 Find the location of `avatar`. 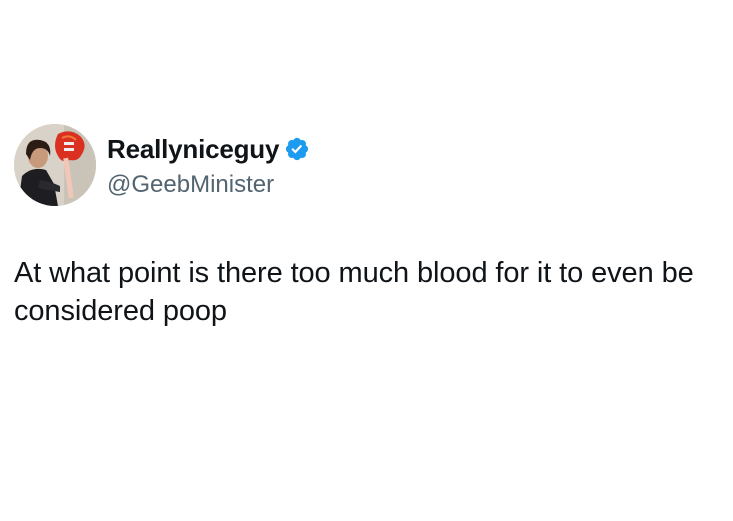

avatar is located at coordinates (55, 165).